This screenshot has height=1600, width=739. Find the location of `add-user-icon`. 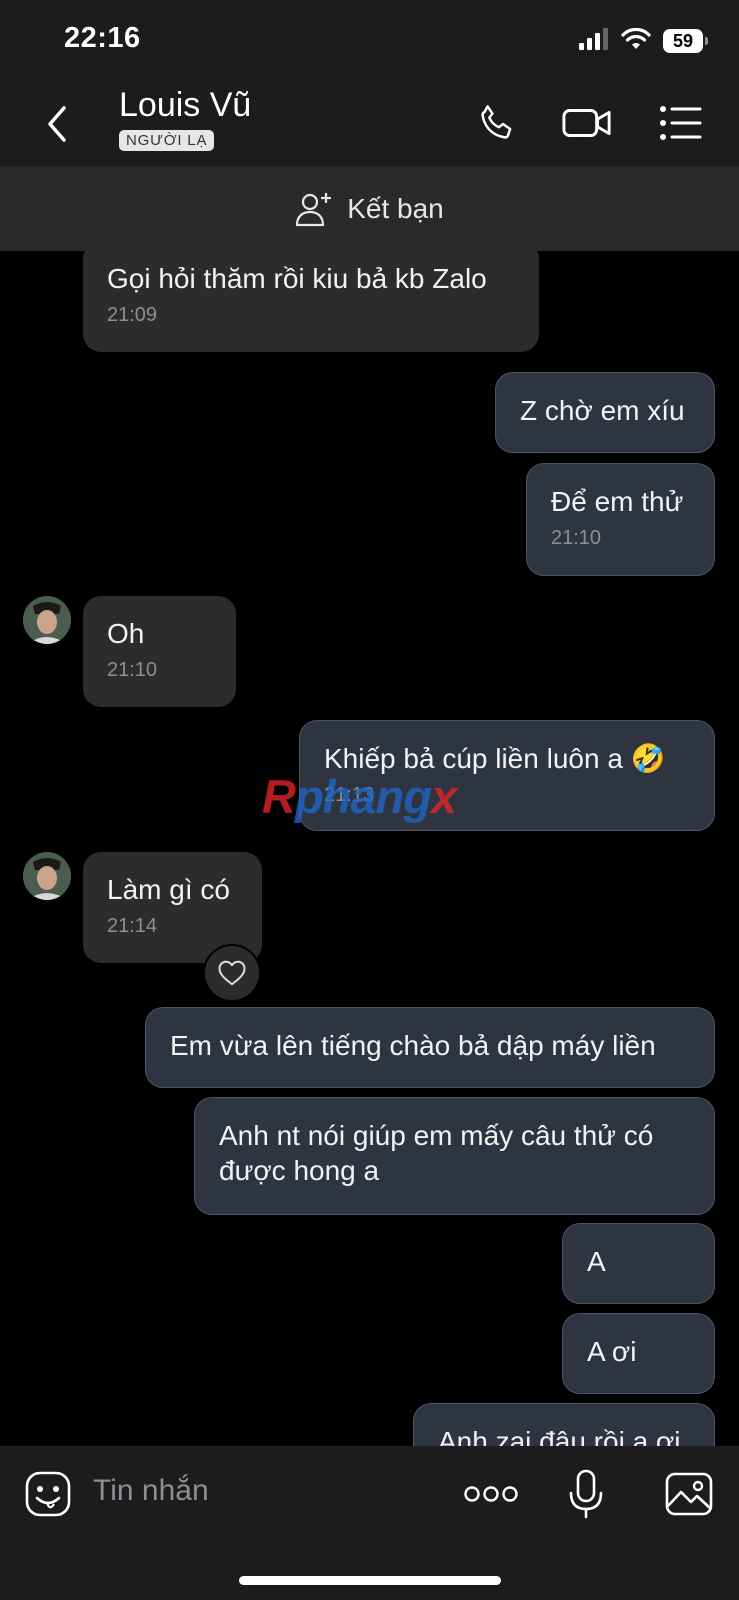

add-user-icon is located at coordinates (314, 209).